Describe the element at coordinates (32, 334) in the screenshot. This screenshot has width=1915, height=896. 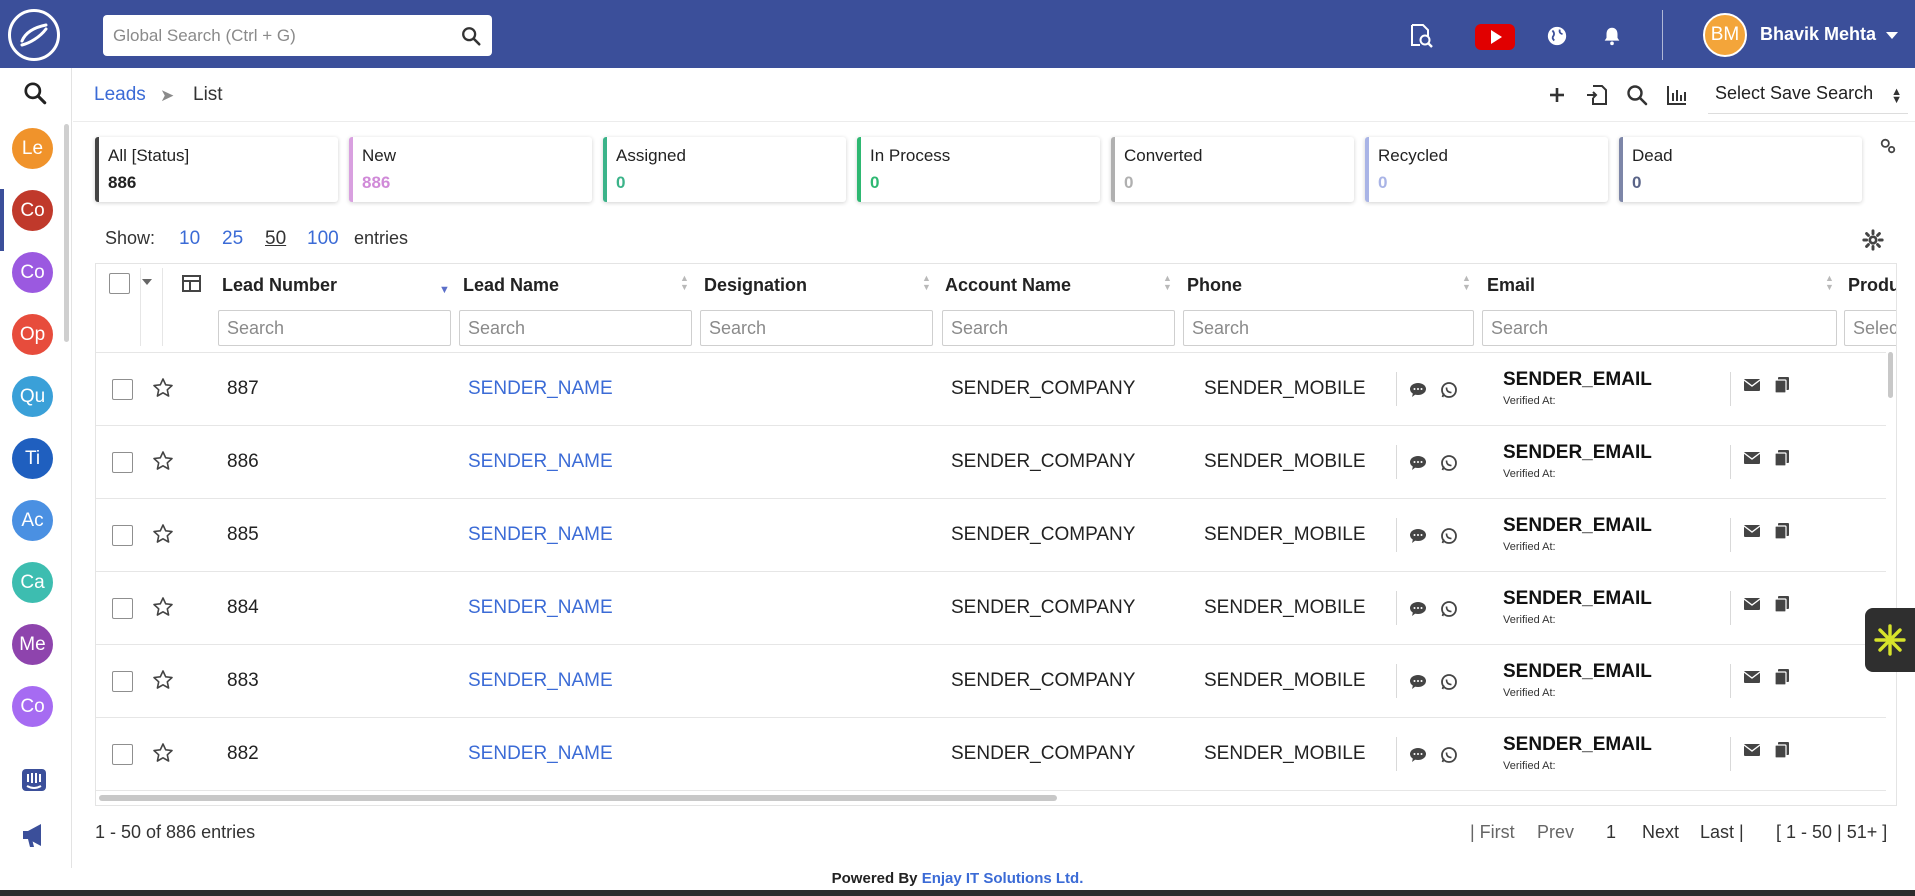
I see `module-avatar: Op` at that location.